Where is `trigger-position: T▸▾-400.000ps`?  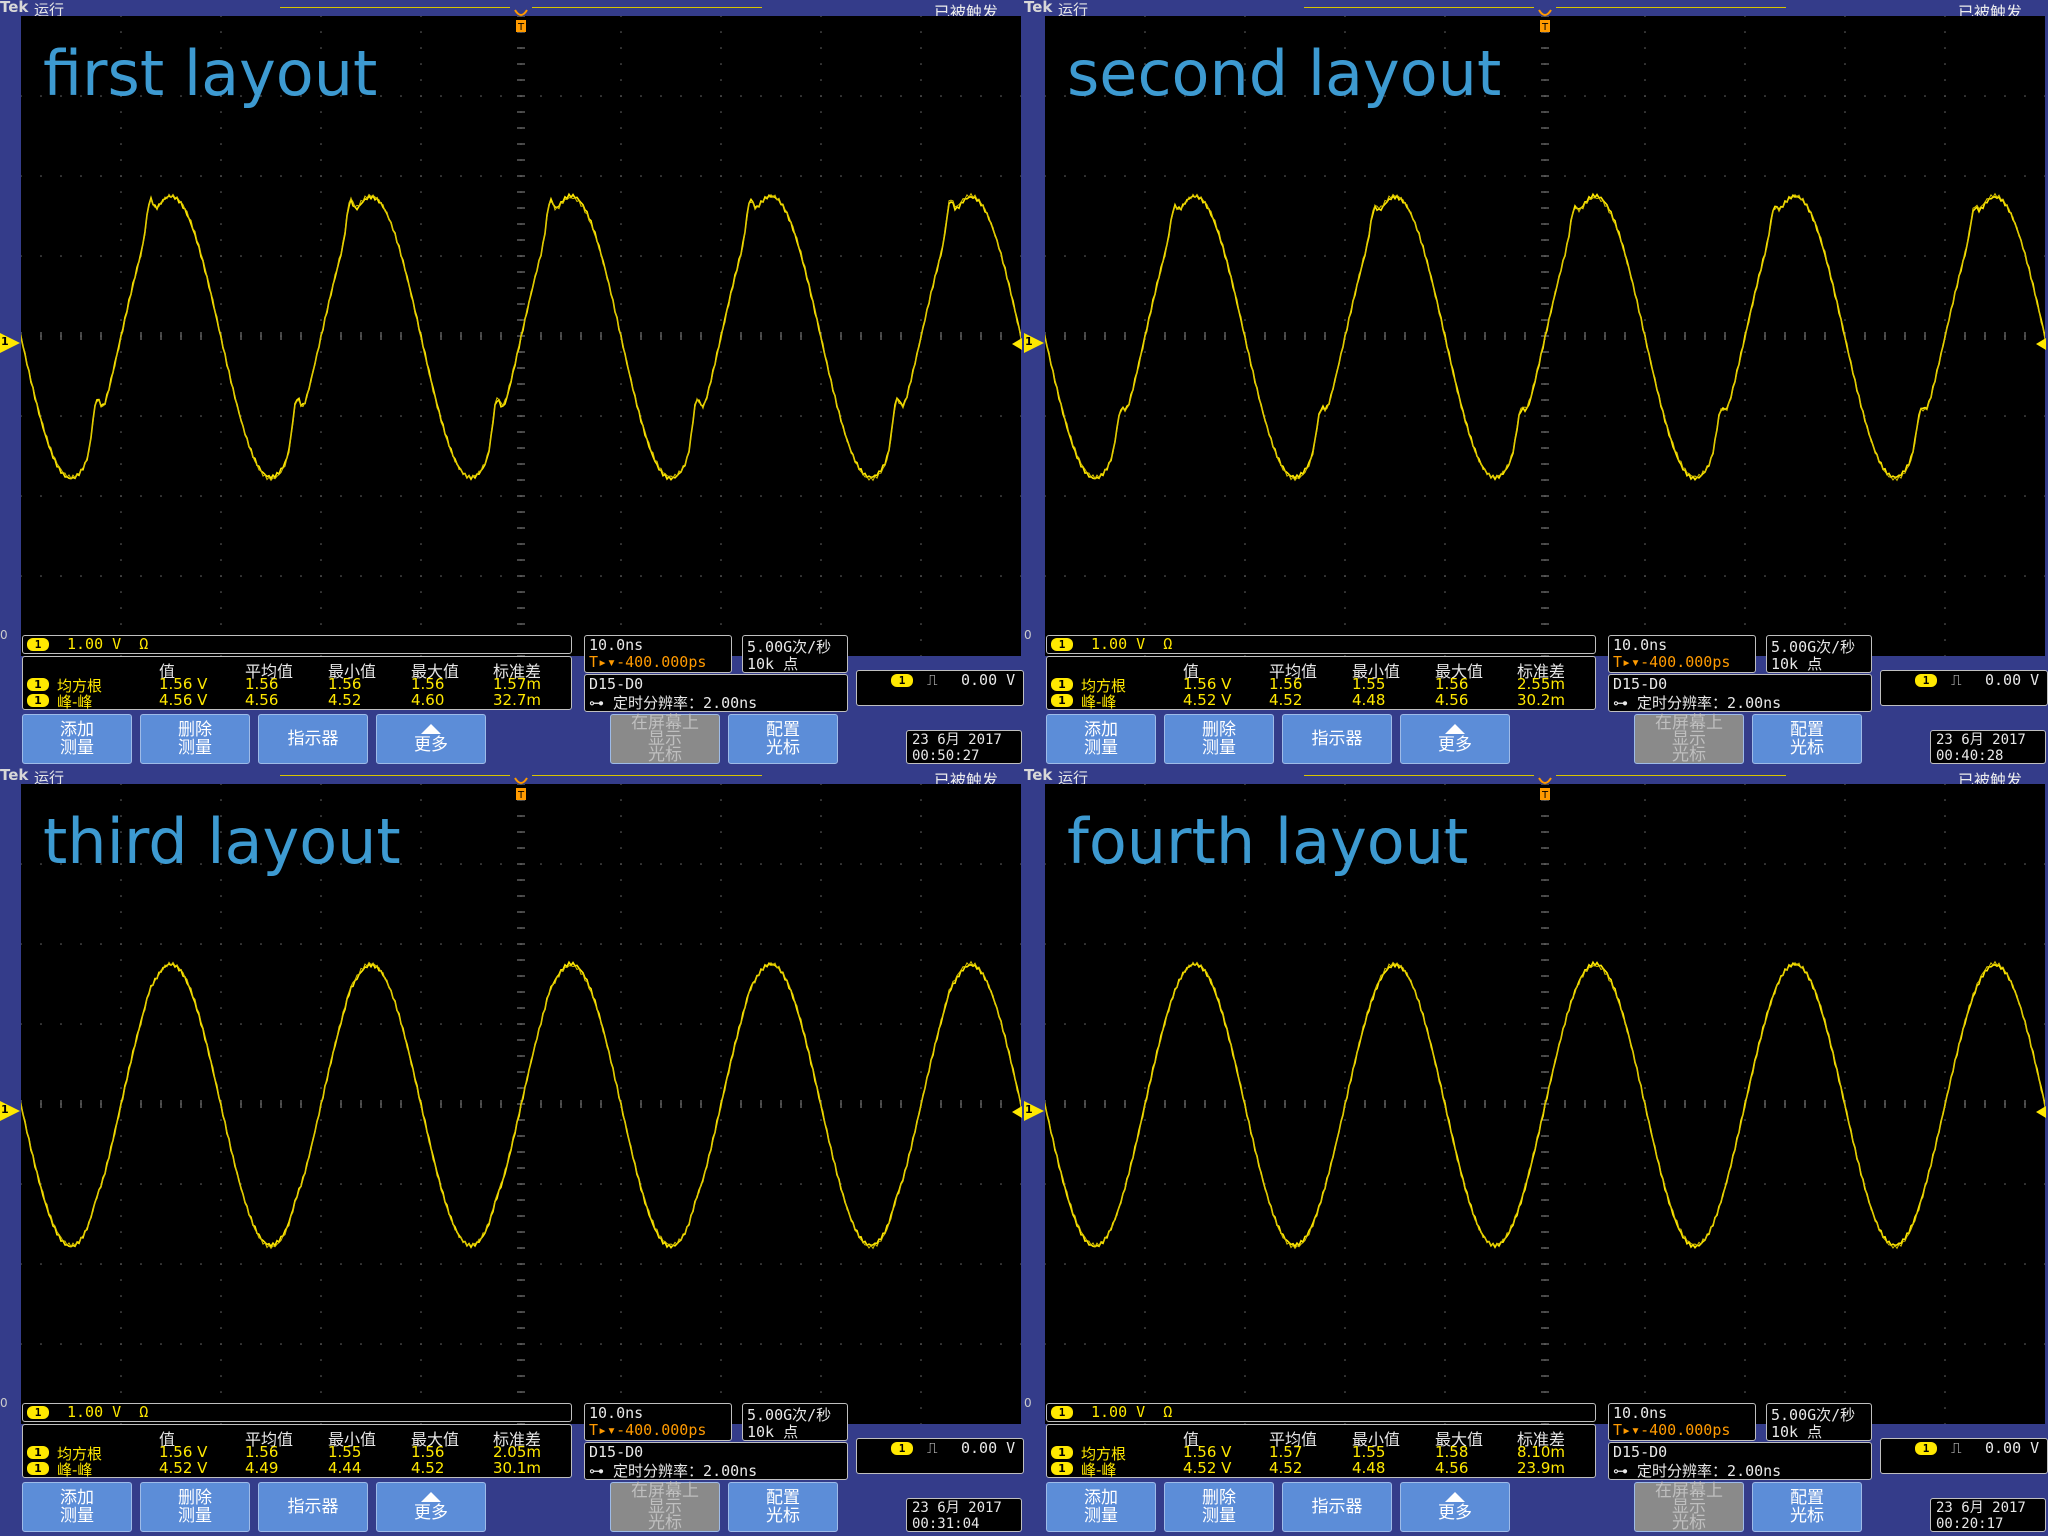 trigger-position: T▸▾-400.000ps is located at coordinates (648, 662).